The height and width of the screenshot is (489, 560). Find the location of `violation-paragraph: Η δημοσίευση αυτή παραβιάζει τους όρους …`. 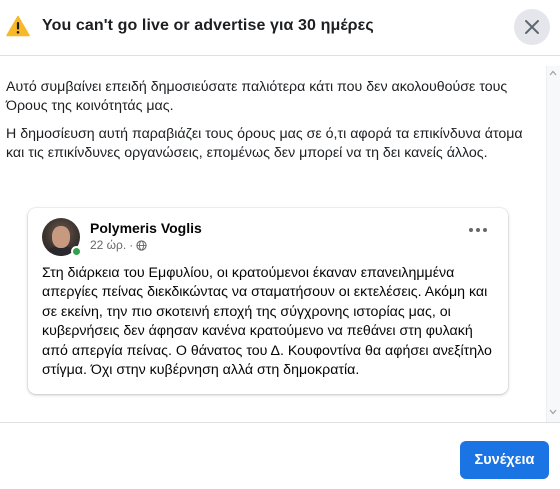

violation-paragraph: Η δημοσίευση αυτή παραβιάζει τους όρους … is located at coordinates (264, 143).